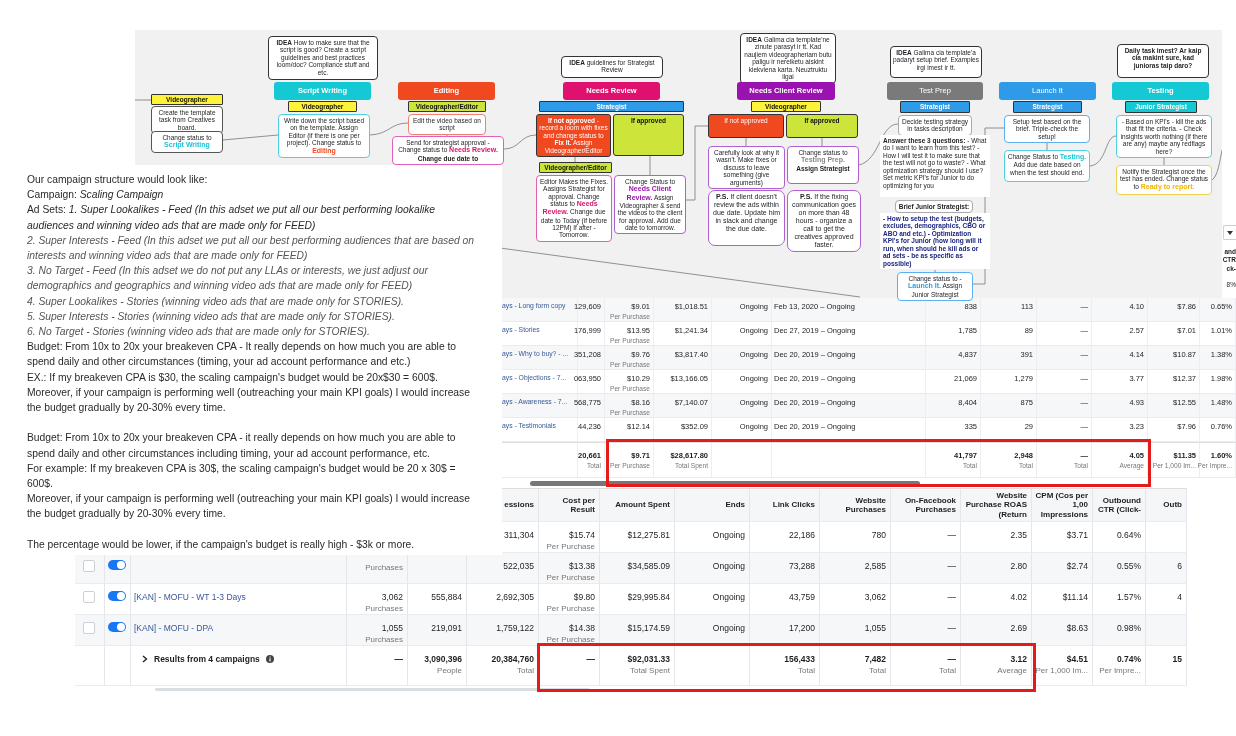 This screenshot has width=1236, height=736. I want to click on table-cell: $15,174.59, so click(648, 628).